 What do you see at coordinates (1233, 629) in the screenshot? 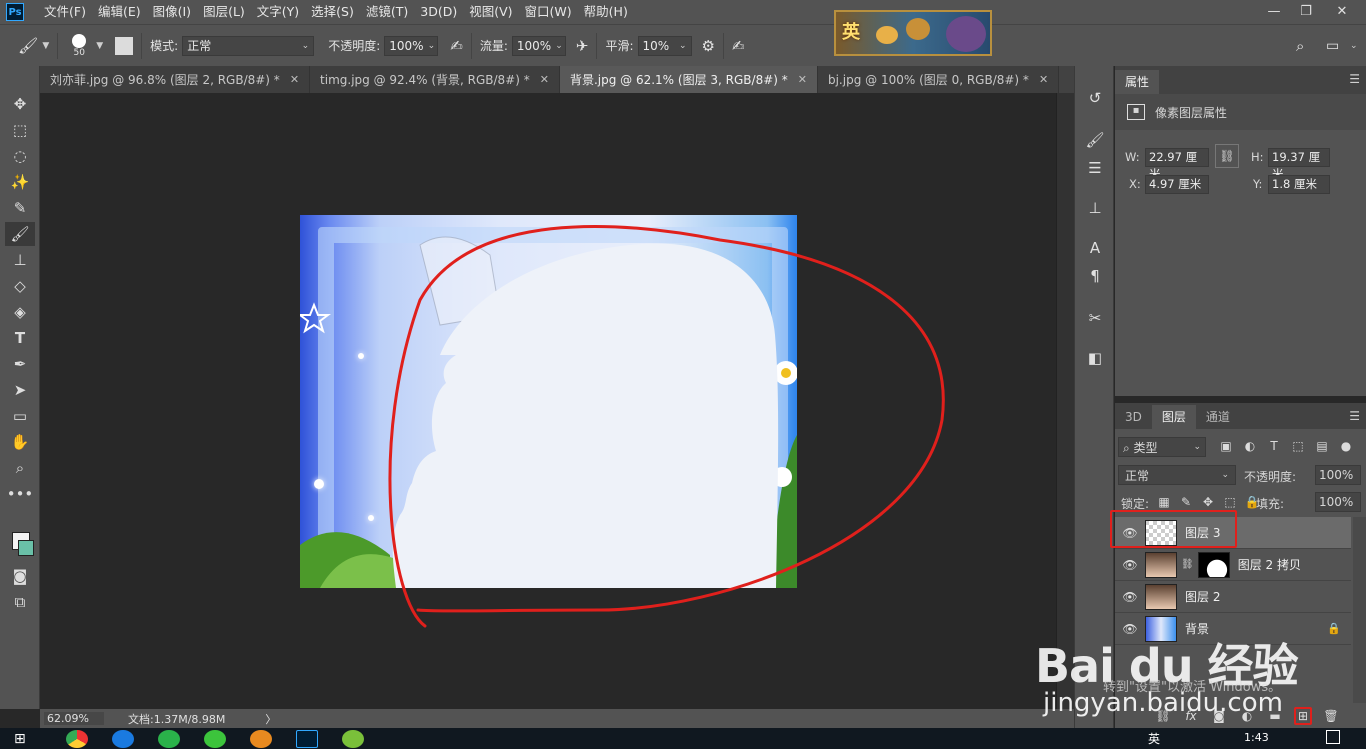
I see `layer-row-background: 👁 背景 🔒` at bounding box center [1233, 629].